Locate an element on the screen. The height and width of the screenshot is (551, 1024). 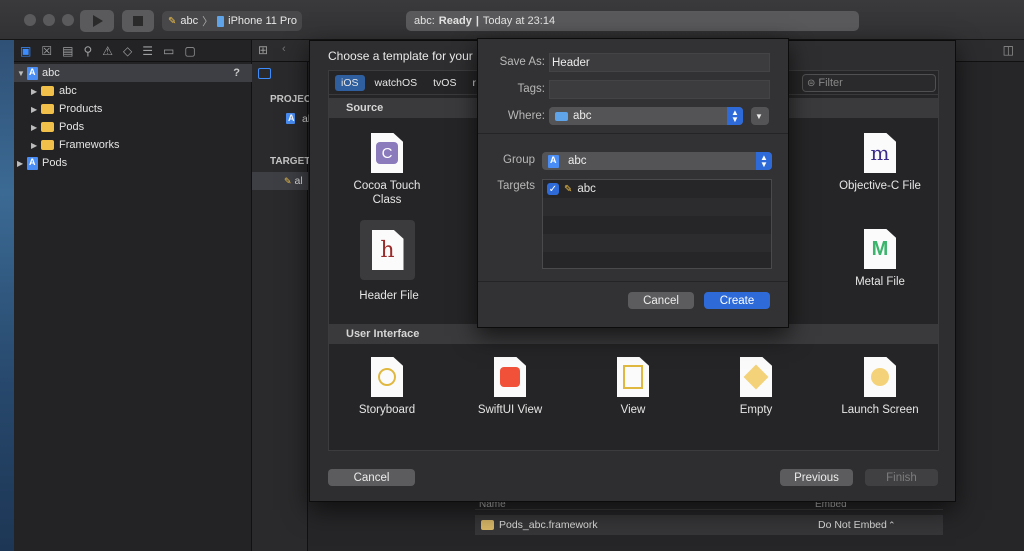
tree-item-project-abc: ▼ abc ? is located at coordinates (133, 73).